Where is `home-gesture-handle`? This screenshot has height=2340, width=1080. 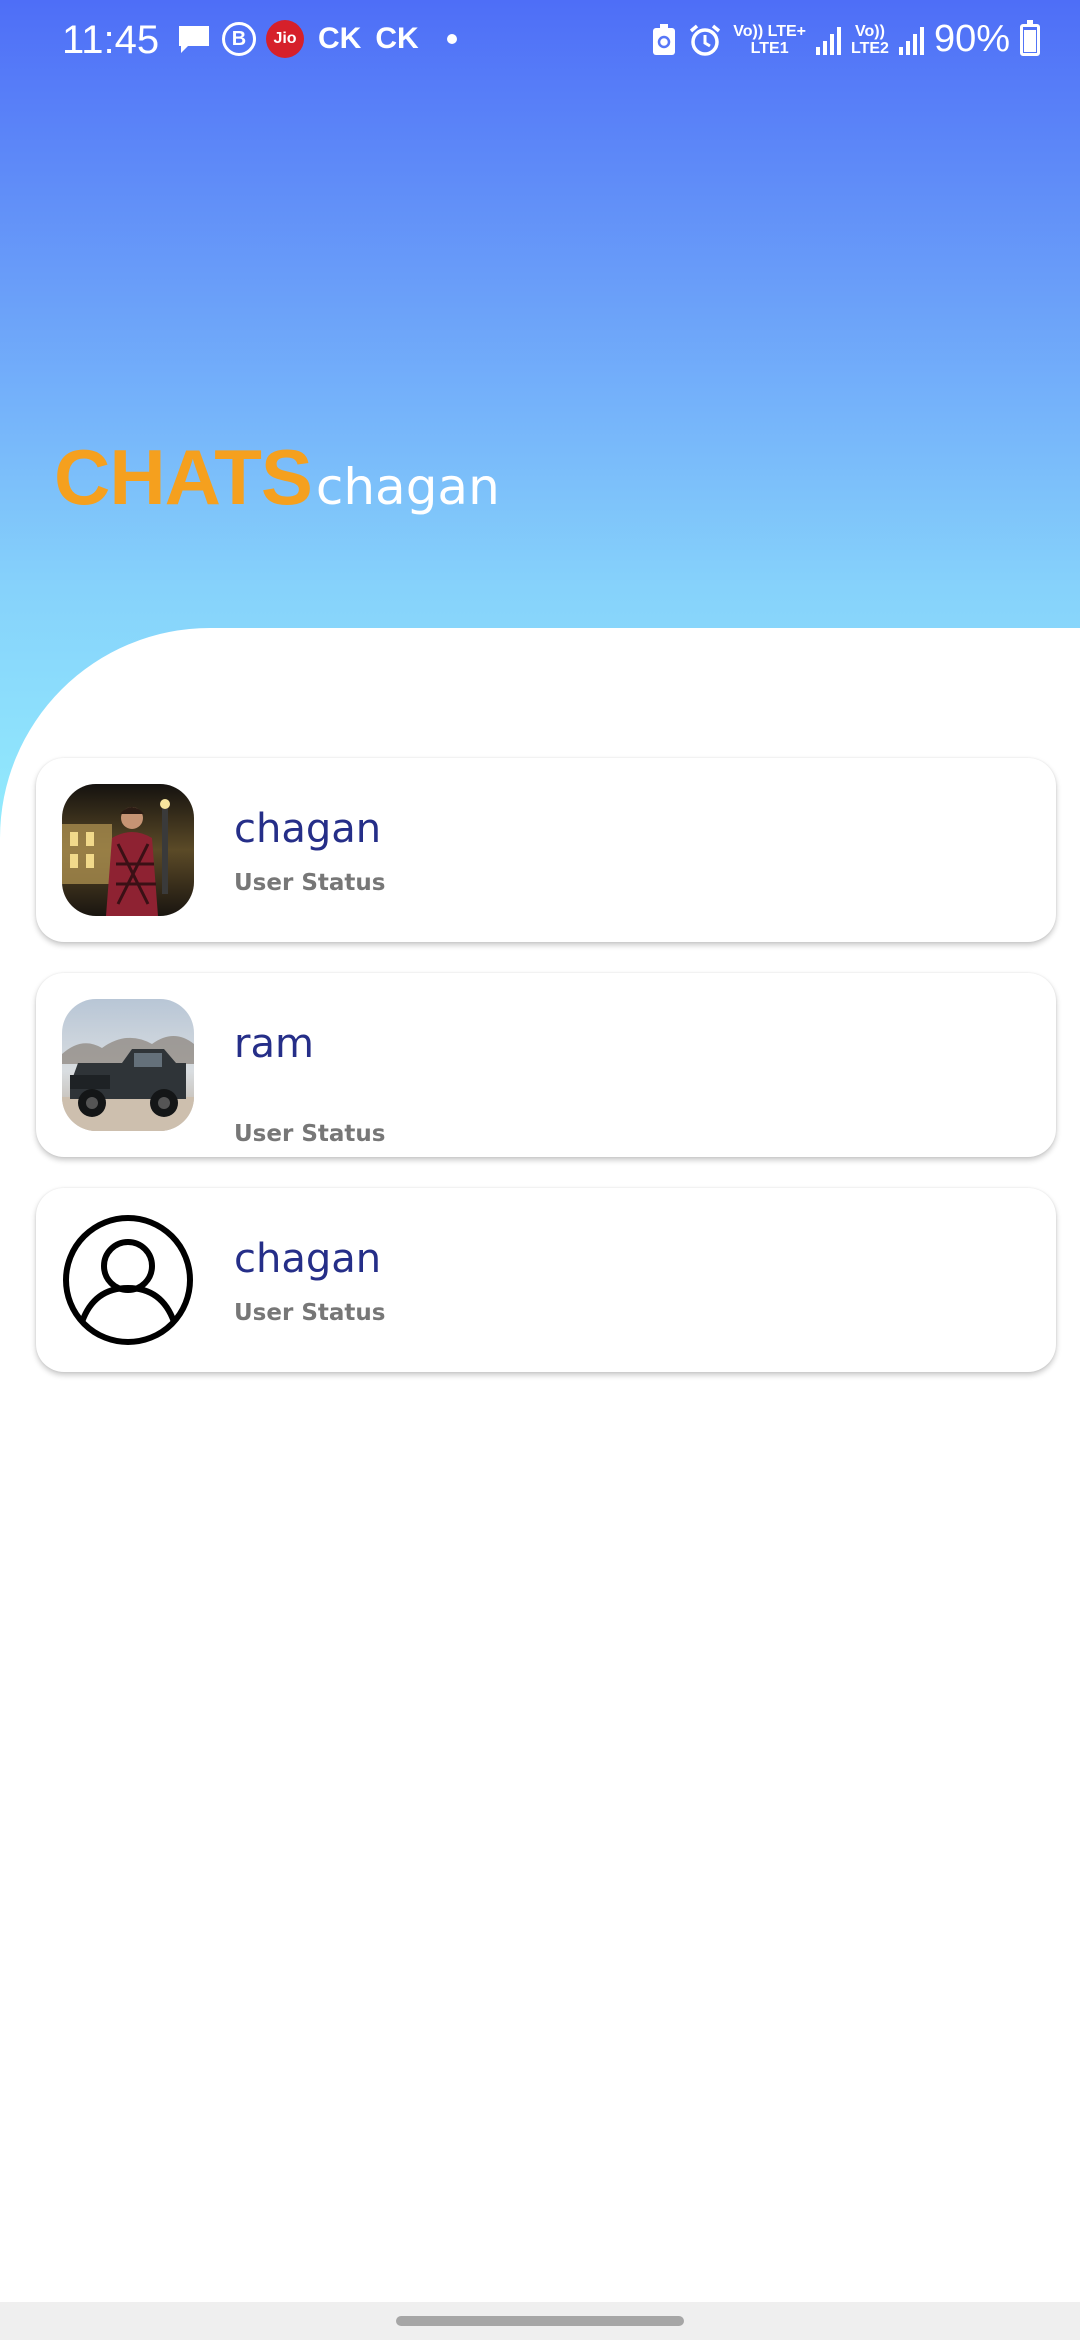 home-gesture-handle is located at coordinates (540, 2321).